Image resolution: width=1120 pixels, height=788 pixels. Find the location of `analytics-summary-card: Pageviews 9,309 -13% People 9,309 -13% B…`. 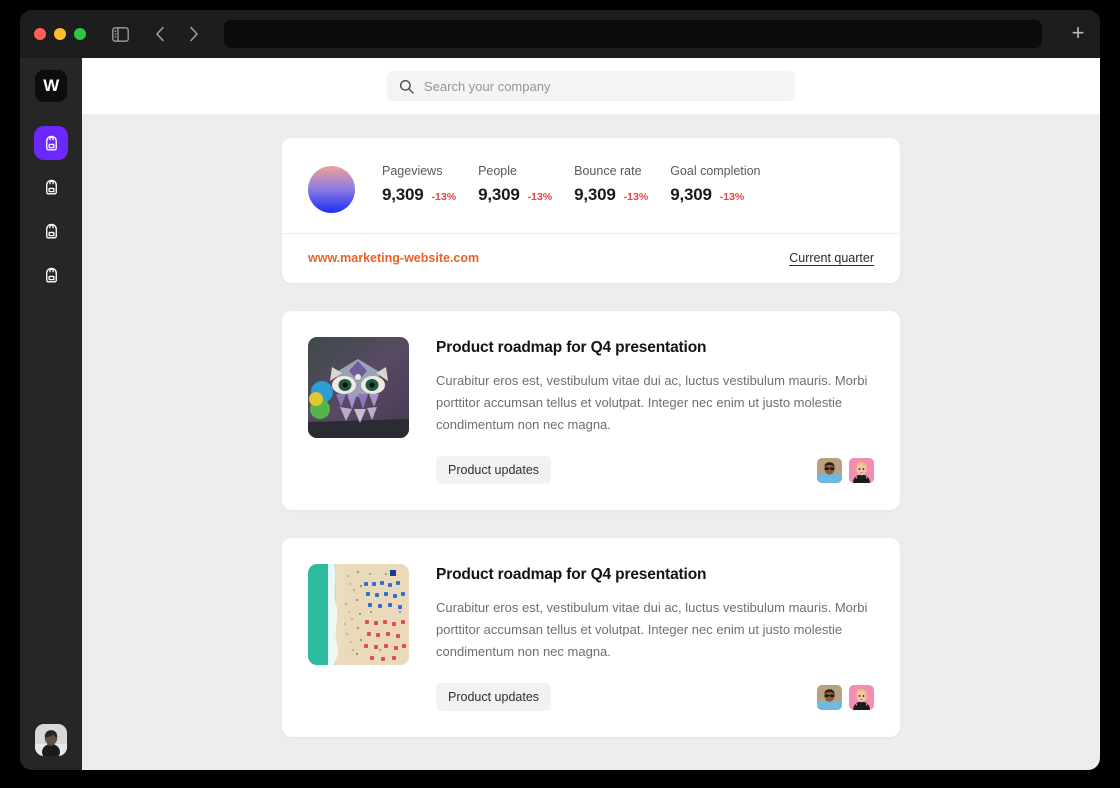

analytics-summary-card: Pageviews 9,309 -13% People 9,309 -13% B… is located at coordinates (591, 210).